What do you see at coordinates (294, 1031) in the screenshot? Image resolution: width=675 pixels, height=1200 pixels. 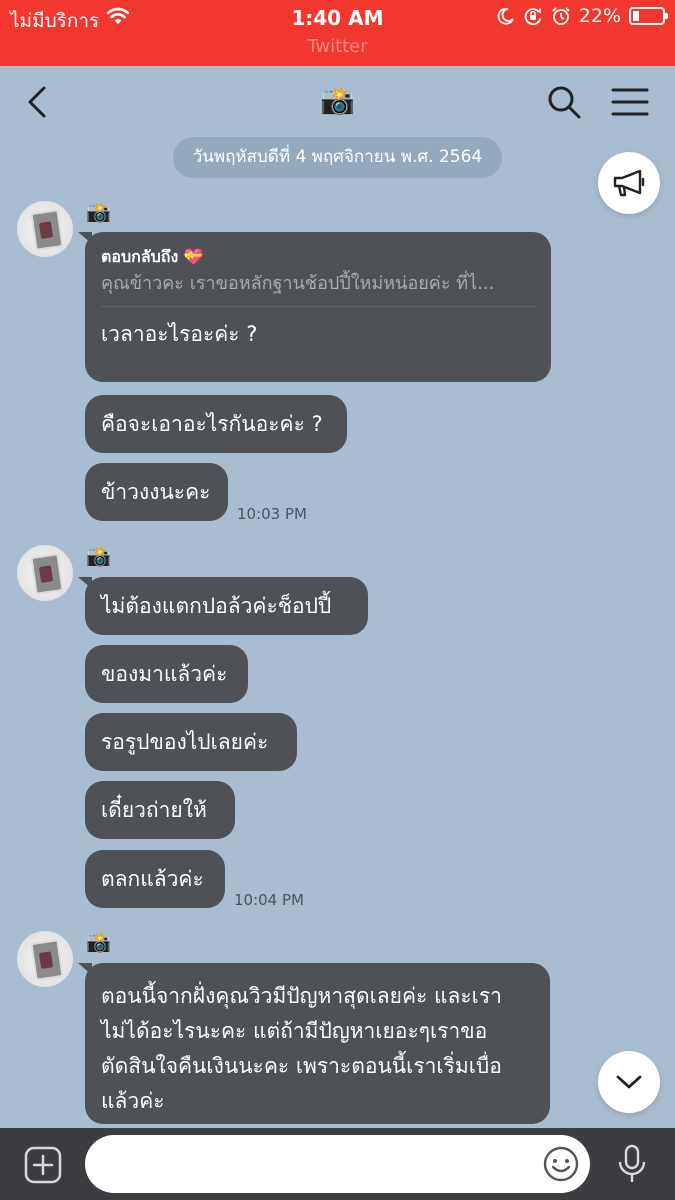 I see `message-text-line: ไม่ได้อะไรนะคะ แต่ถ้ามีปัญหาเยอะๆเราขอ` at bounding box center [294, 1031].